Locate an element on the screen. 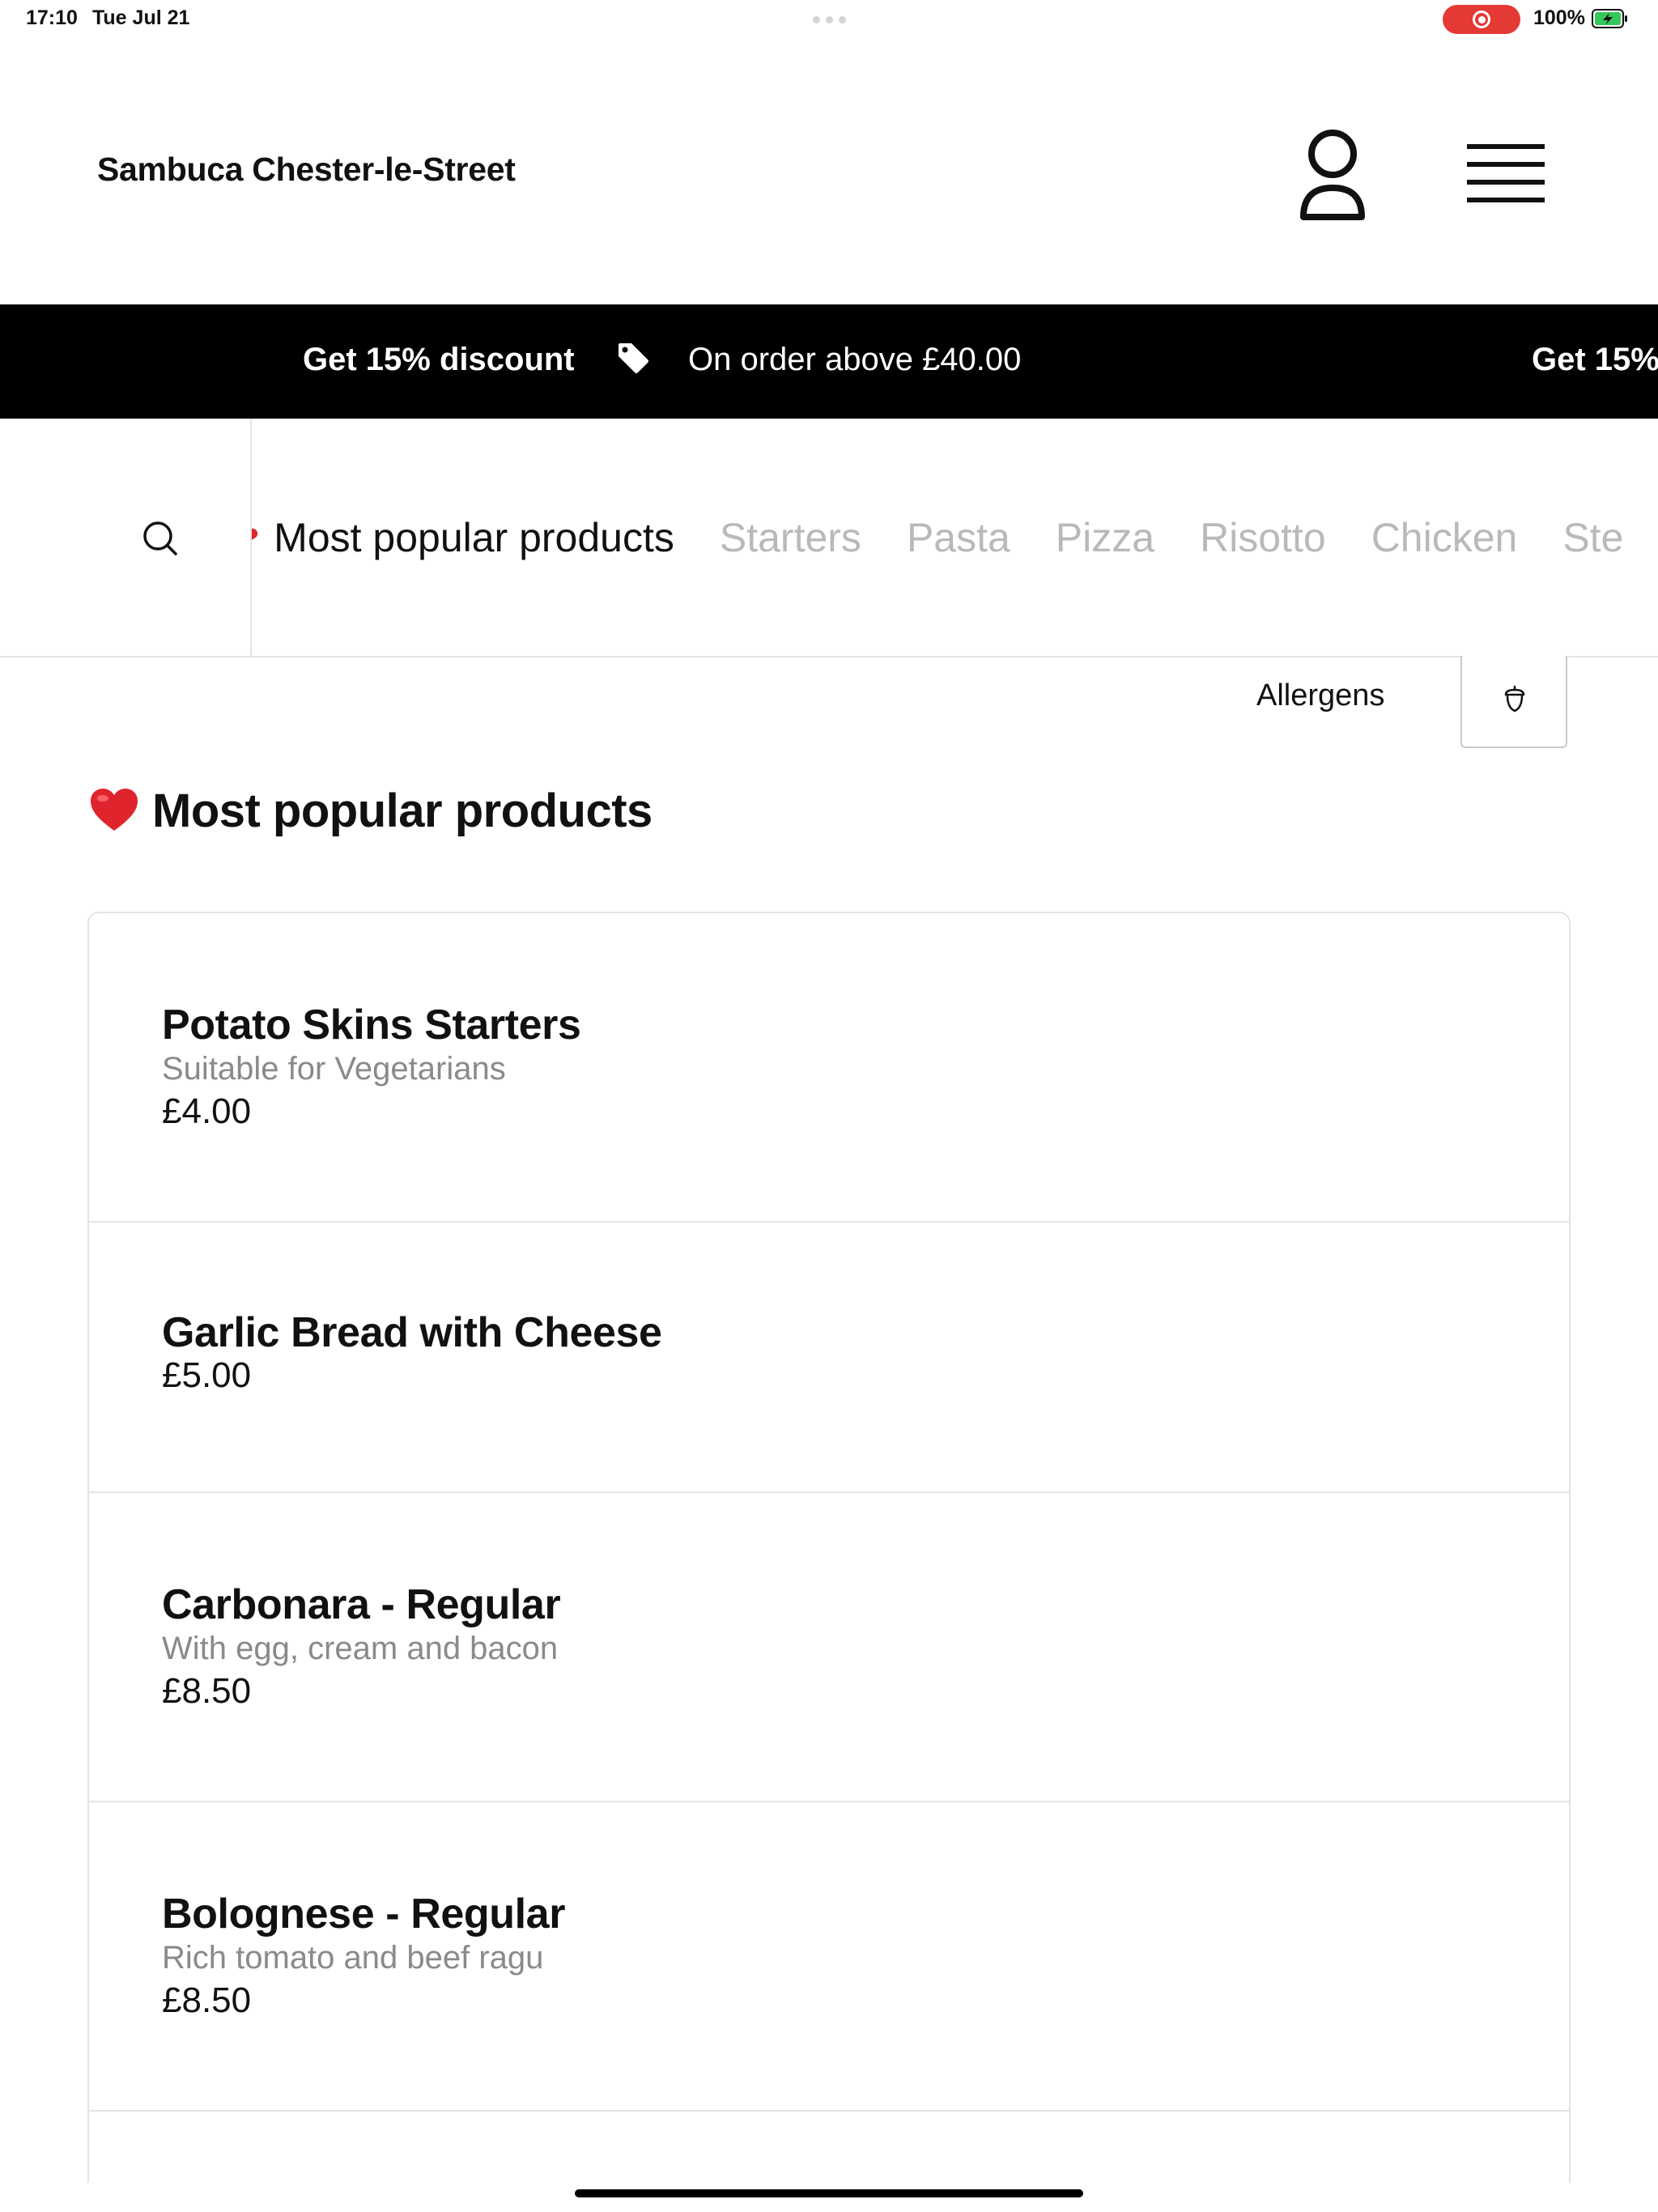 The image size is (1658, 2212). price-tag-icon is located at coordinates (633, 358).